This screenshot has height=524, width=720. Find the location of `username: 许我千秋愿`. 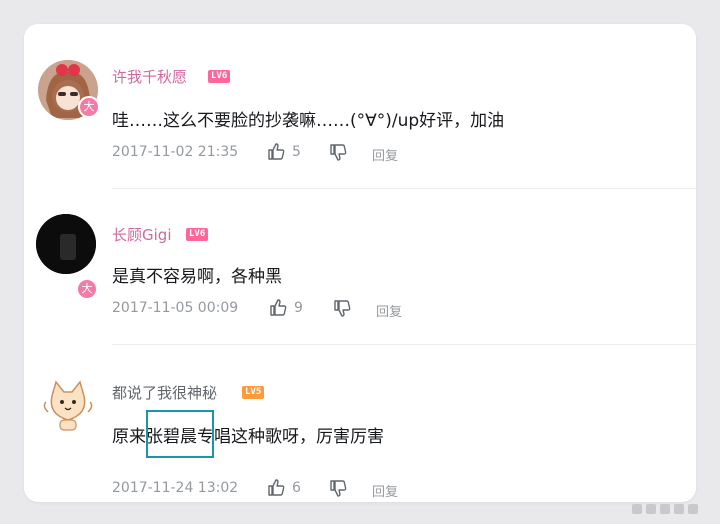

username: 许我千秋愿 is located at coordinates (149, 76).